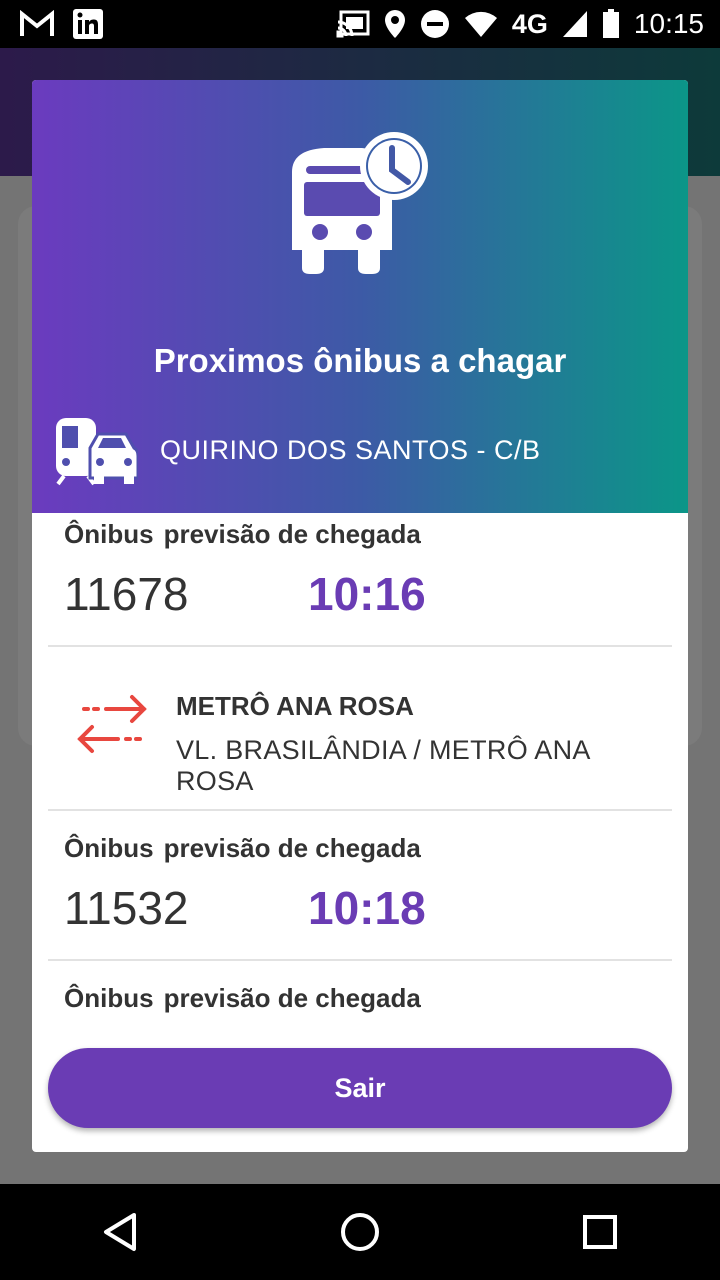  I want to click on swap-arrows-icon, so click(112, 724).